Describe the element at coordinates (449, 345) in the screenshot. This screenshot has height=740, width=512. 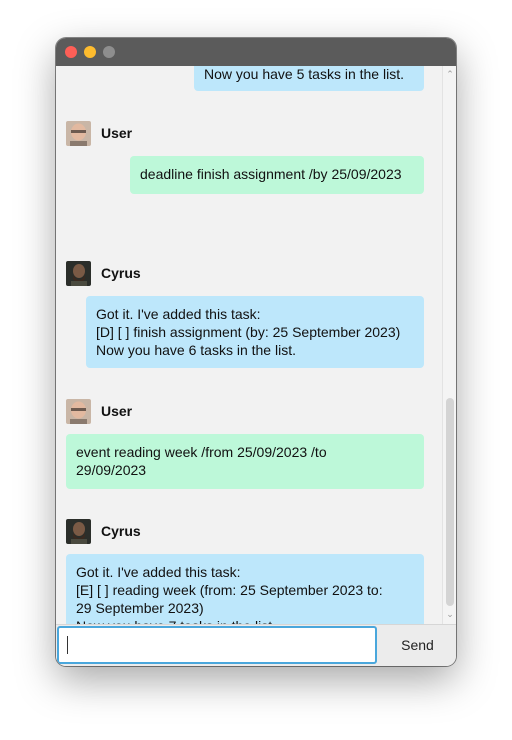
I see `vertical-scrollbar: ⌃ ⌄` at that location.